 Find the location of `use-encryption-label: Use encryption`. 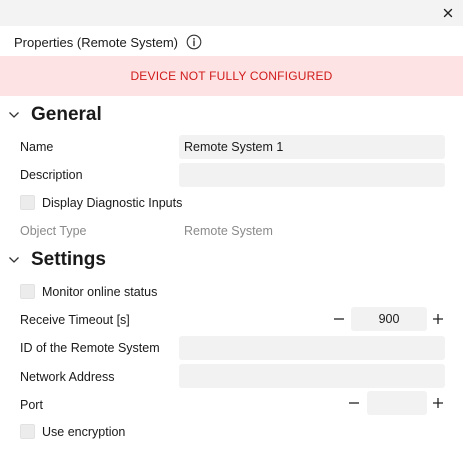

use-encryption-label: Use encryption is located at coordinates (84, 432).